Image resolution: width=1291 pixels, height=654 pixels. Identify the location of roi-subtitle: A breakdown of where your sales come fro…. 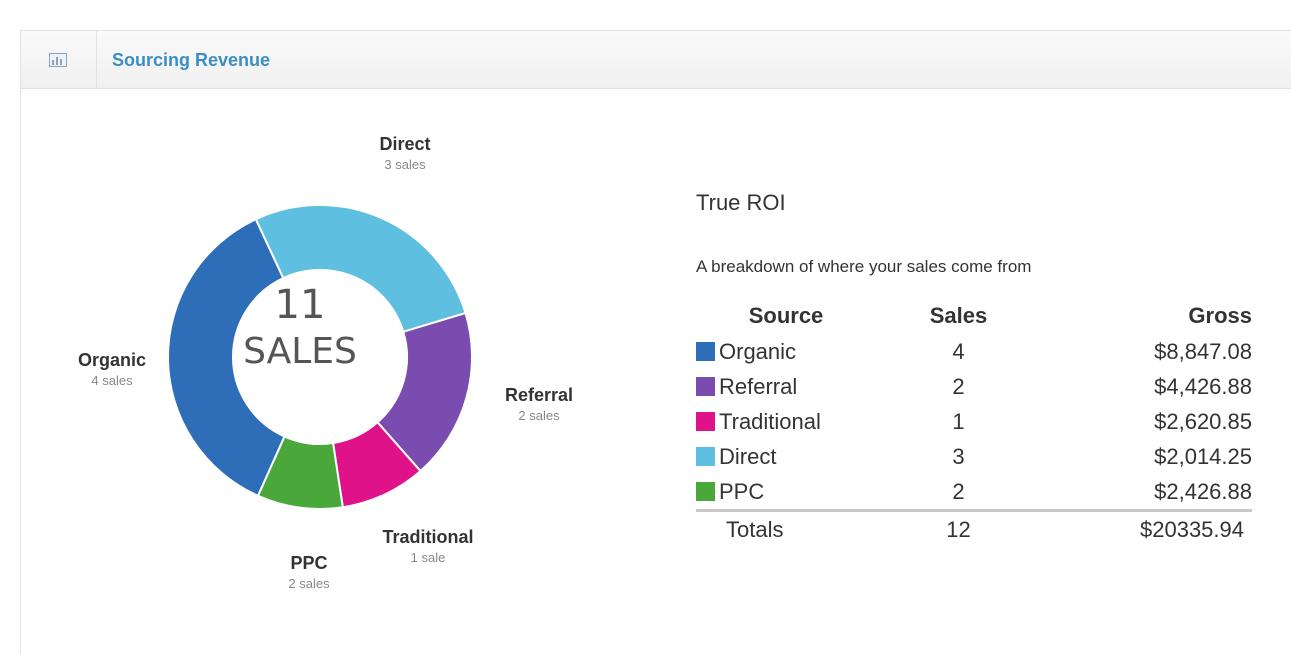
(864, 266).